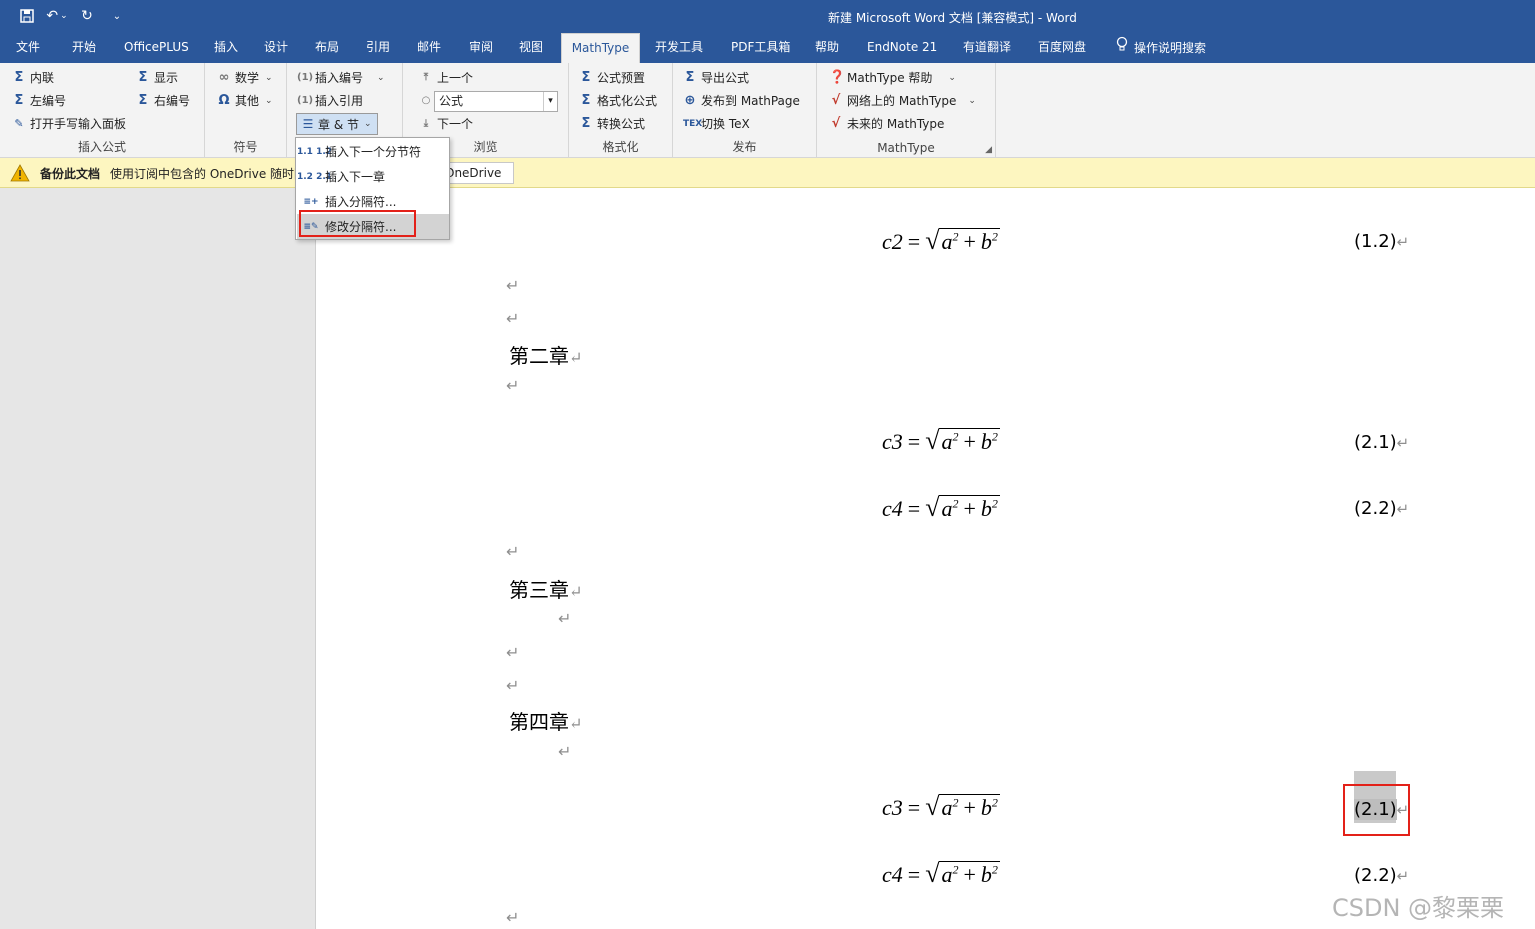  I want to click on message-title: 备份此文档, so click(70, 174).